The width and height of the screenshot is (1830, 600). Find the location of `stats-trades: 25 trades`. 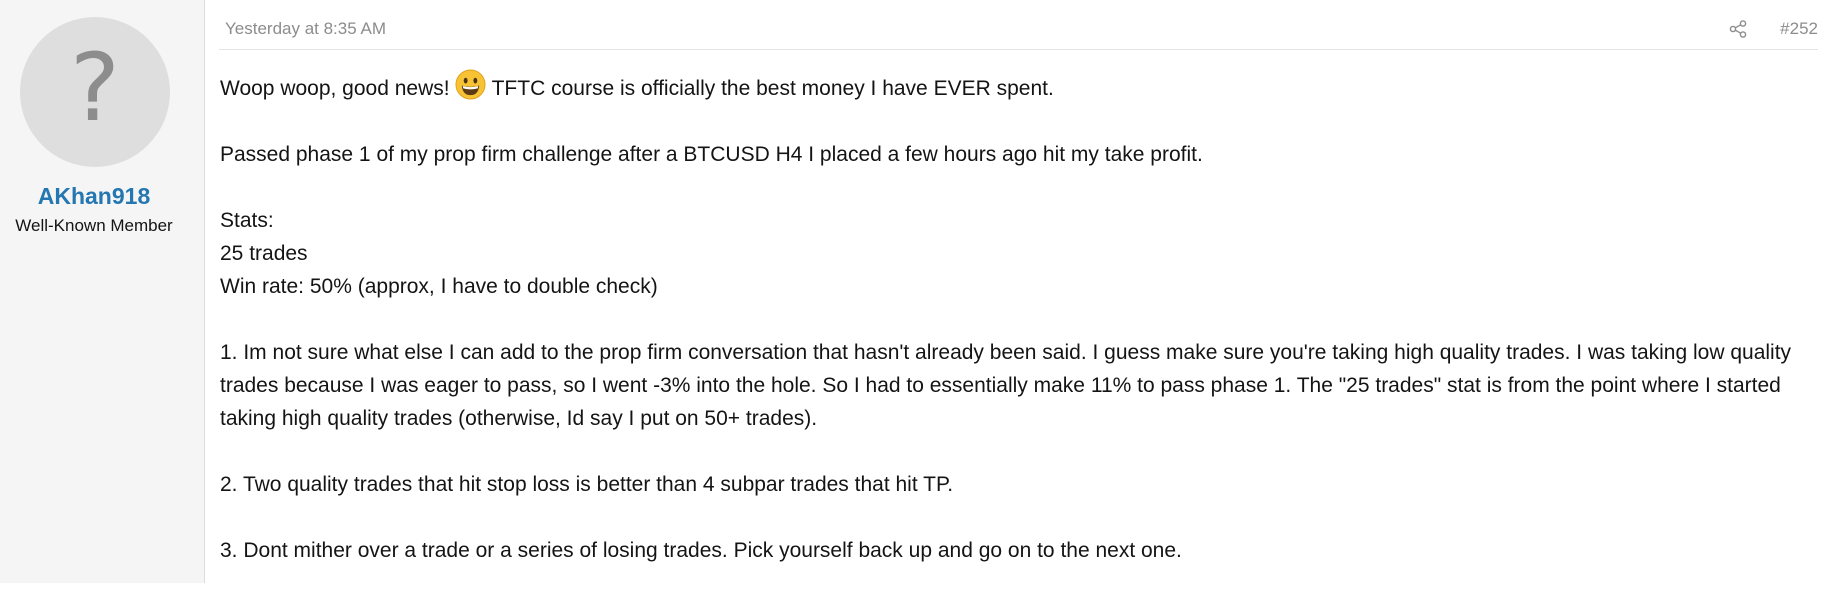

stats-trades: 25 trades is located at coordinates (264, 253).